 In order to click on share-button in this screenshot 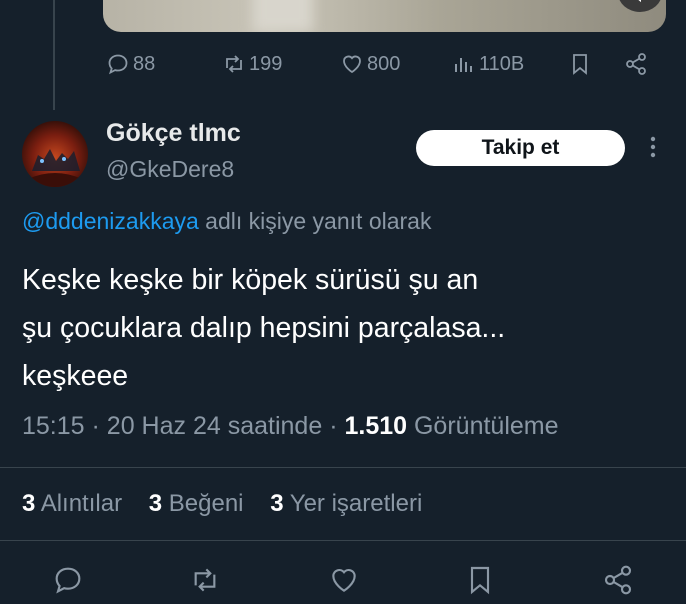, I will do `click(636, 64)`.